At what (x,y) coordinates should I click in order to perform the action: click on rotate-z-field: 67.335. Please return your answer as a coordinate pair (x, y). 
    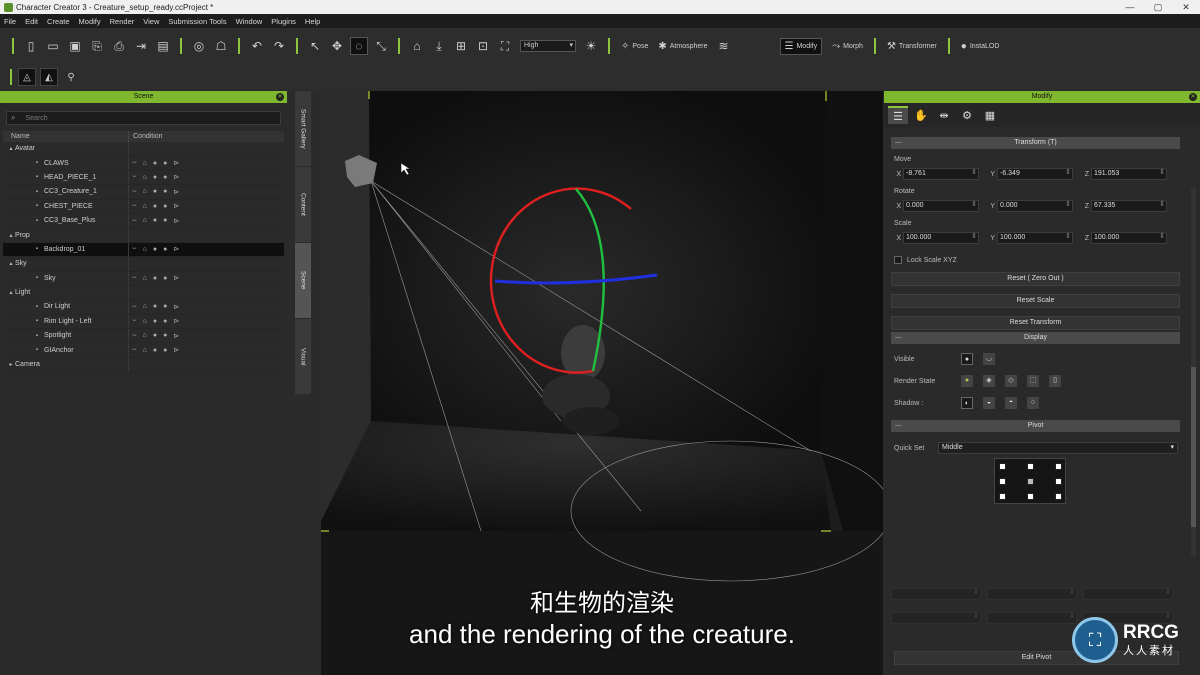
    Looking at the image, I should click on (1129, 206).